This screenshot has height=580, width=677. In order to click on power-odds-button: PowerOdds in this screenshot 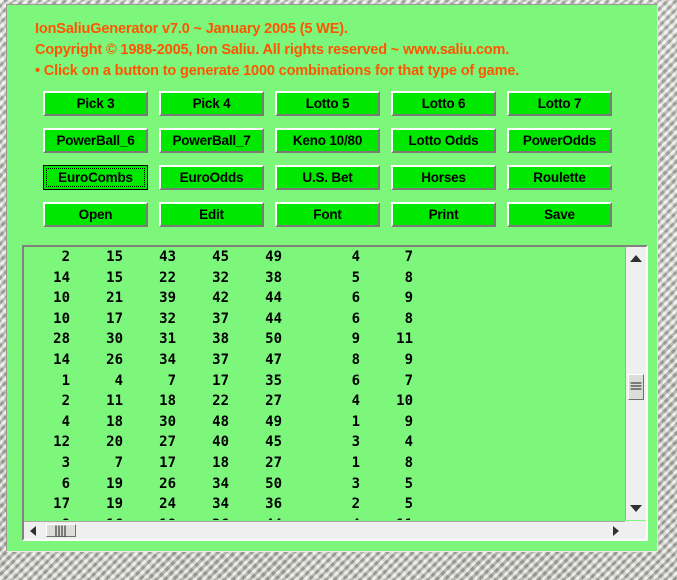, I will do `click(559, 140)`.